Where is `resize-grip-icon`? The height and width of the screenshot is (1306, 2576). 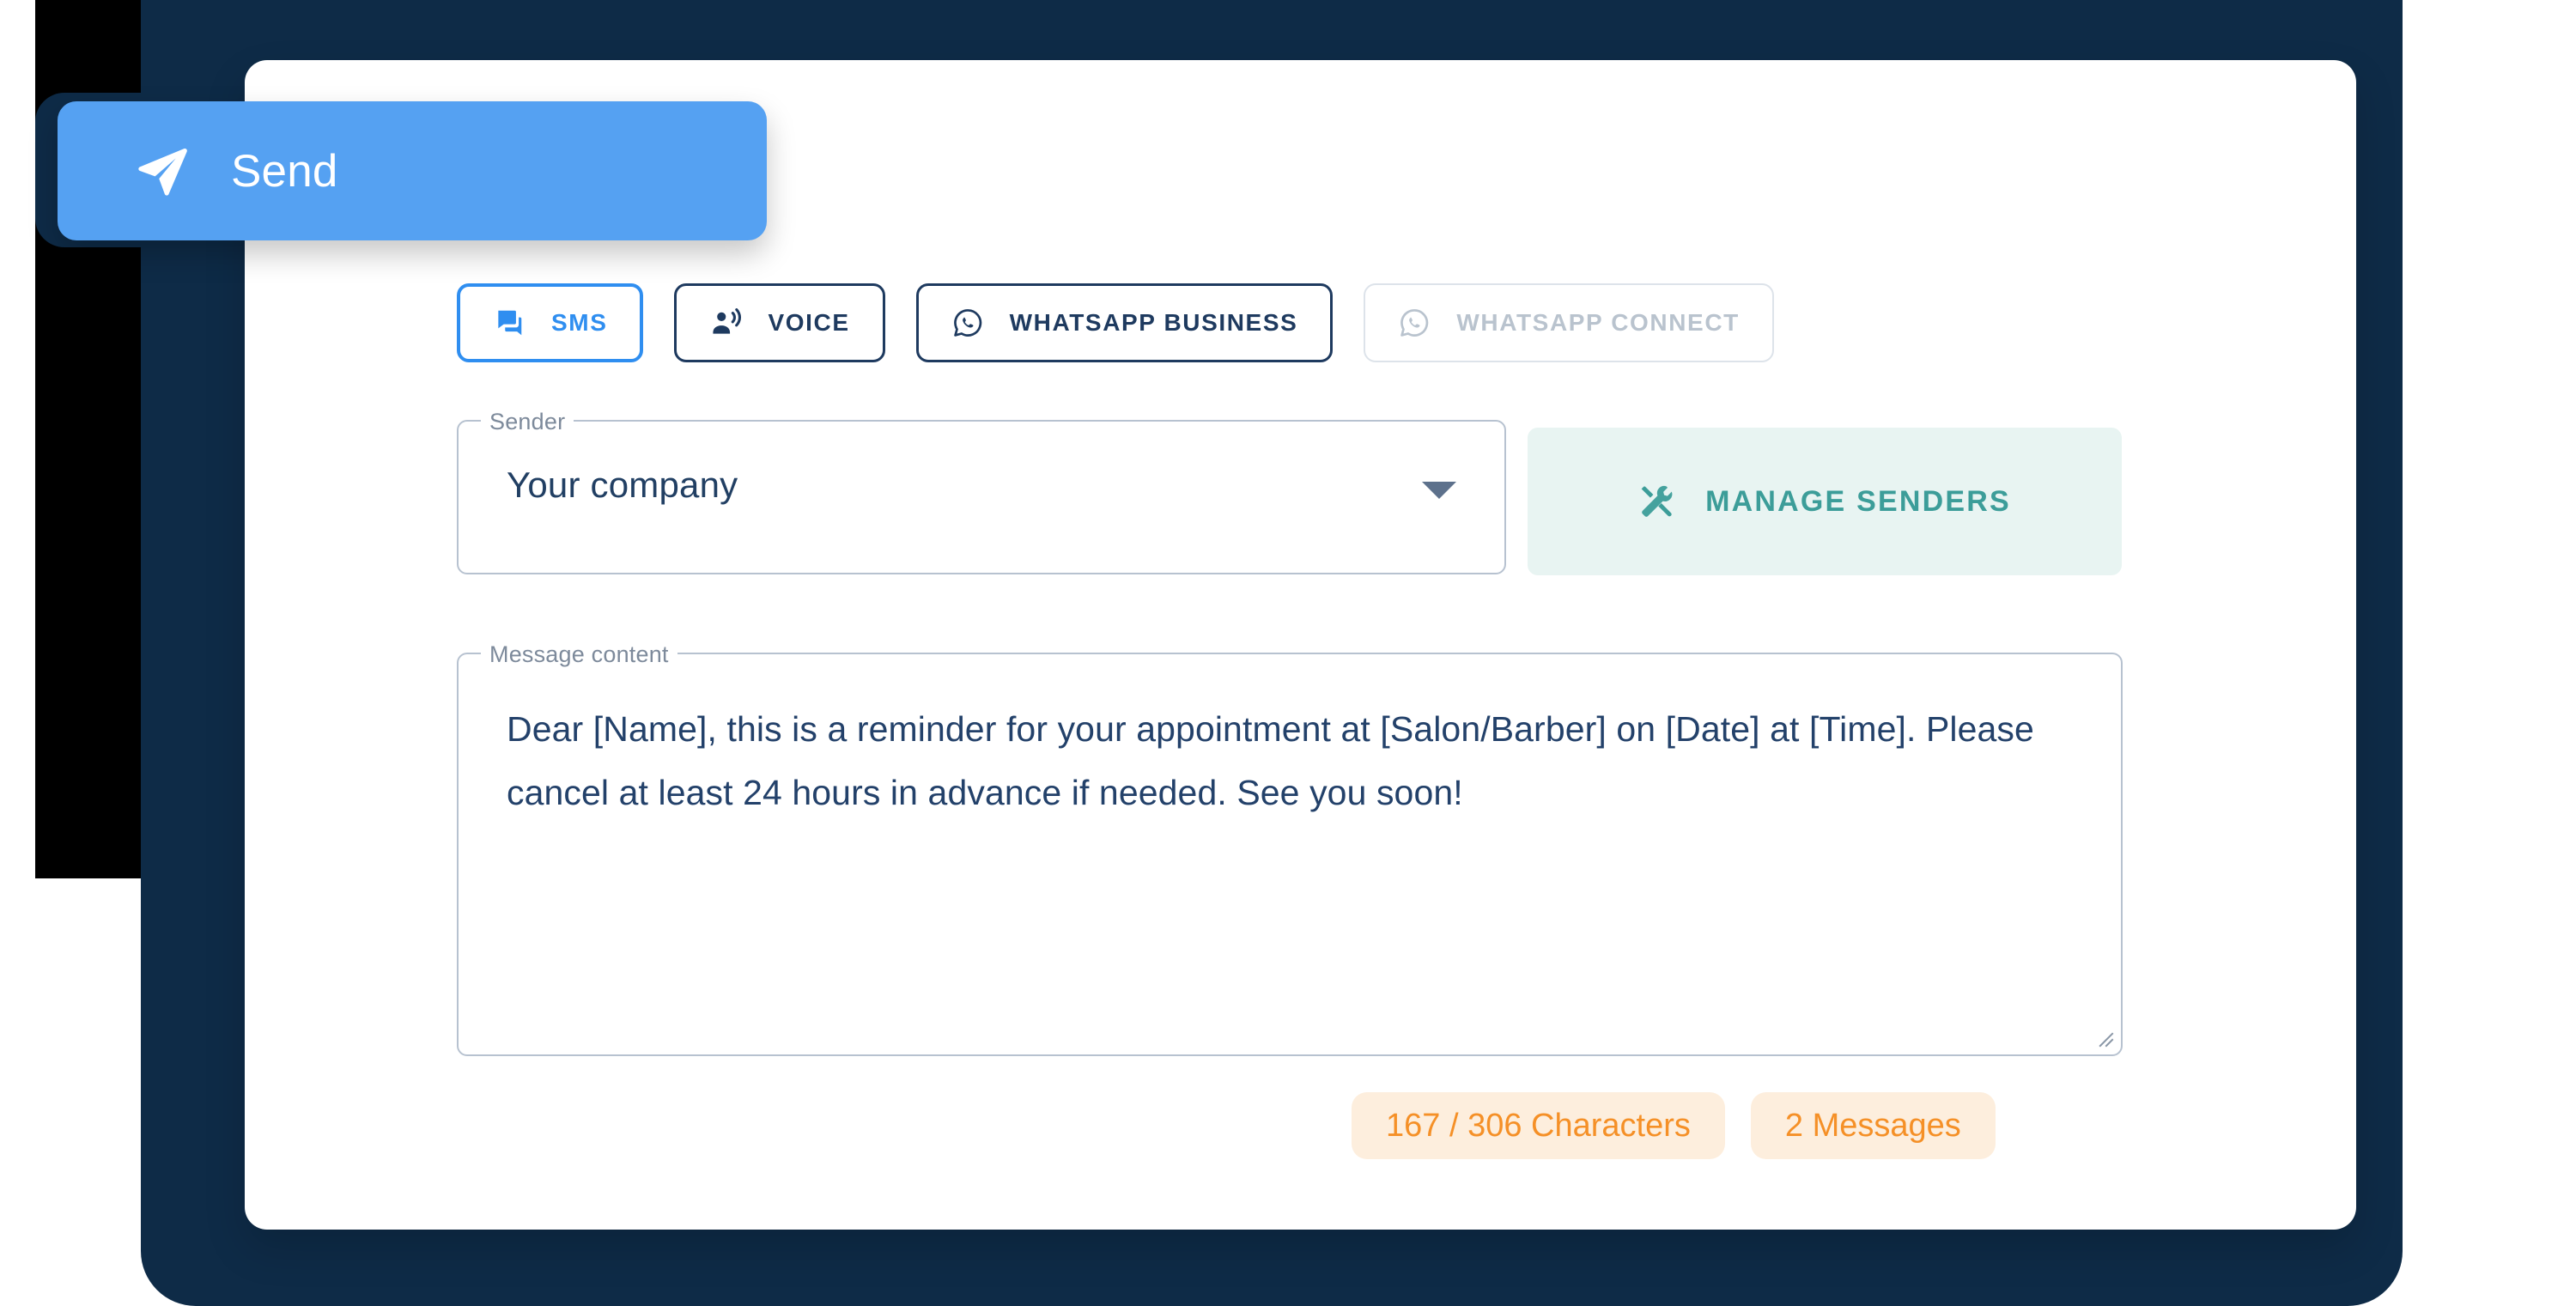
resize-grip-icon is located at coordinates (2102, 1035).